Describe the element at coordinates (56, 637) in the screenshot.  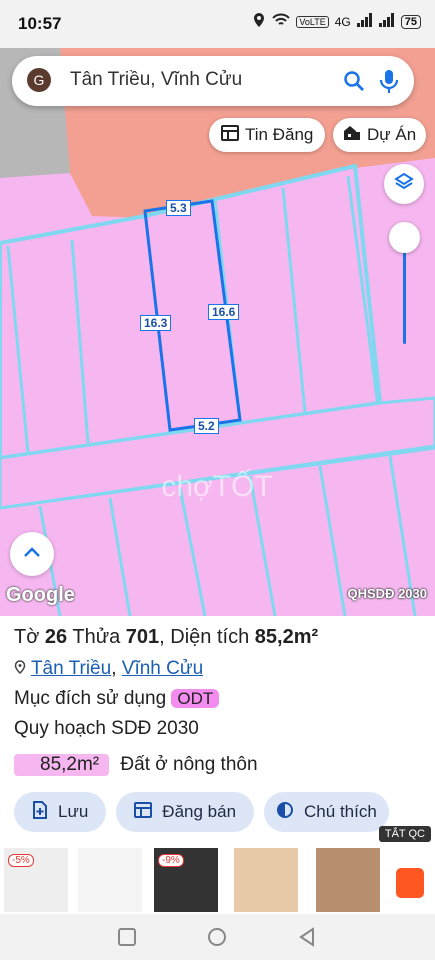
I see `sheet-number: 26` at that location.